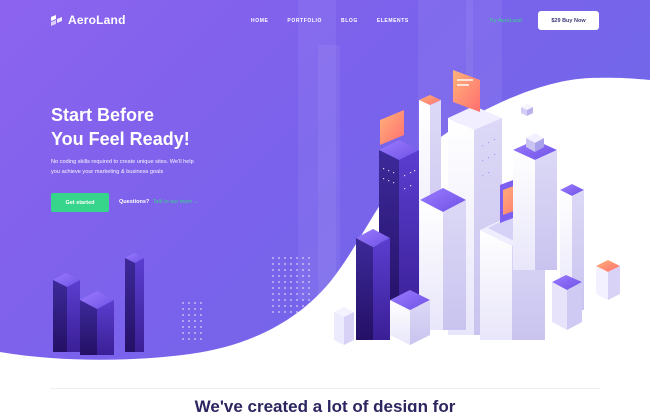 The height and width of the screenshot is (412, 650). What do you see at coordinates (527, 110) in the screenshot?
I see `floating-cube` at bounding box center [527, 110].